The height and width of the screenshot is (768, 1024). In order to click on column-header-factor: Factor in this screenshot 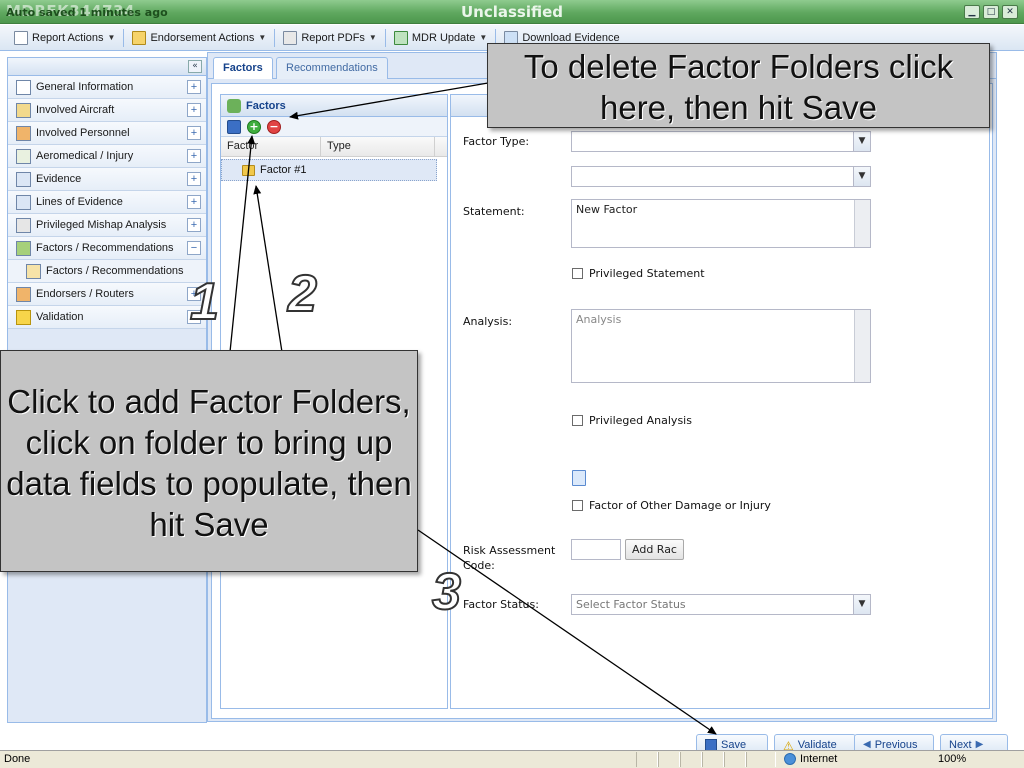, I will do `click(271, 146)`.